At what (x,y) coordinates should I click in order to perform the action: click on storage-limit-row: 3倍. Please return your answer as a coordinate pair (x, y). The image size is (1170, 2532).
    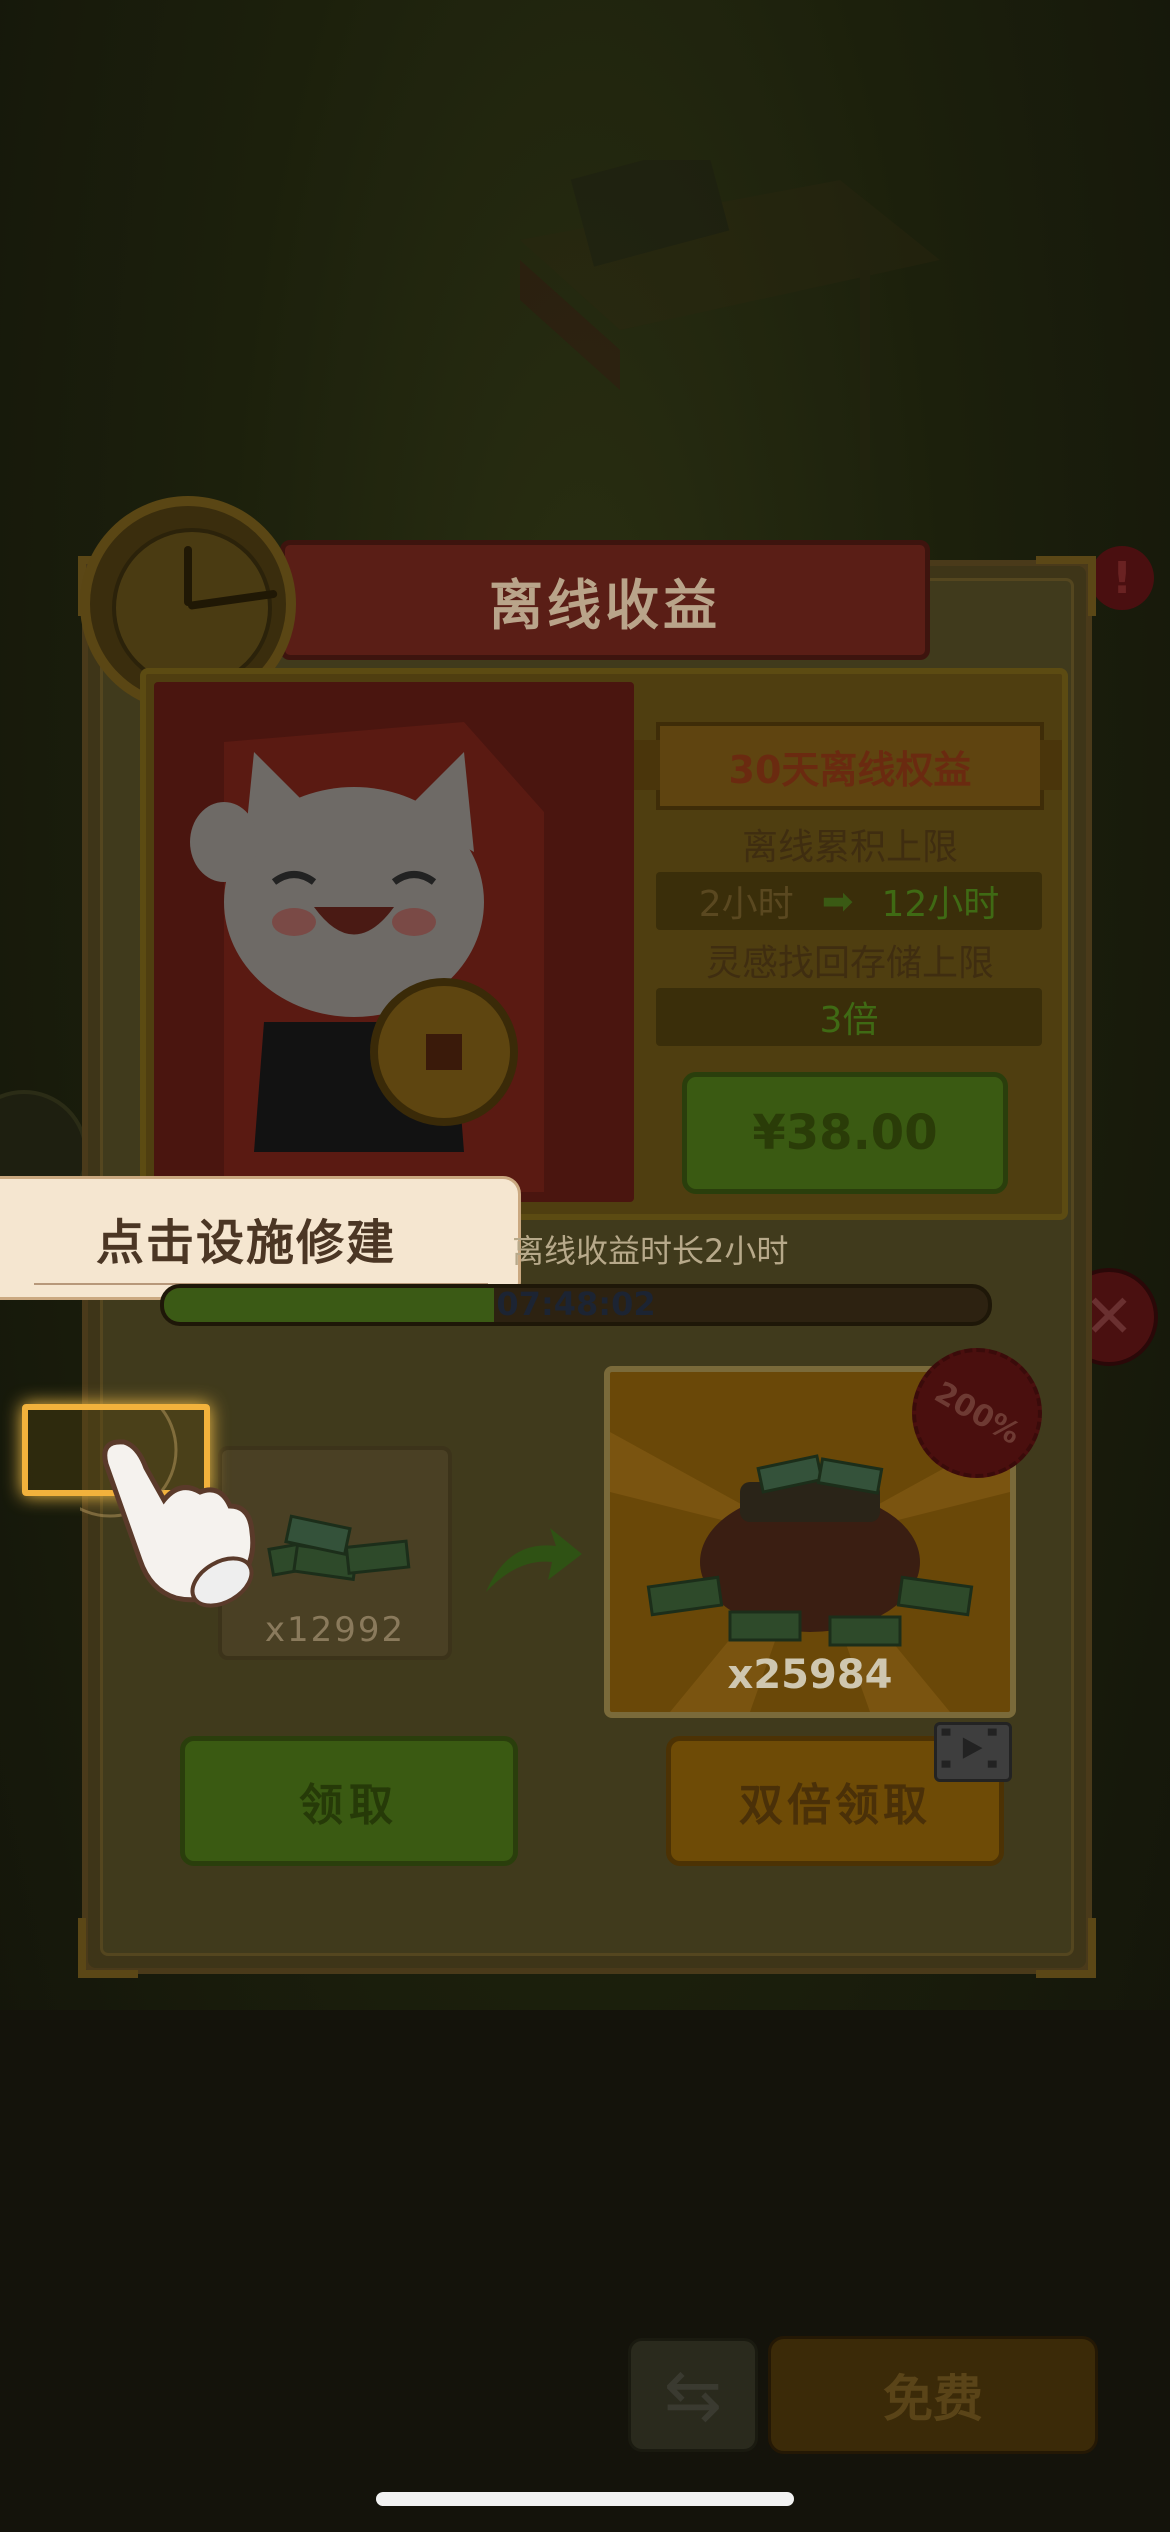
    Looking at the image, I should click on (849, 1017).